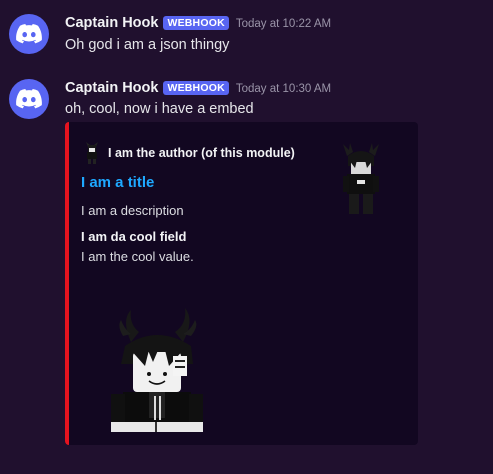 The width and height of the screenshot is (493, 474). Describe the element at coordinates (134, 236) in the screenshot. I see `embed-field-name: I am da cool field` at that location.